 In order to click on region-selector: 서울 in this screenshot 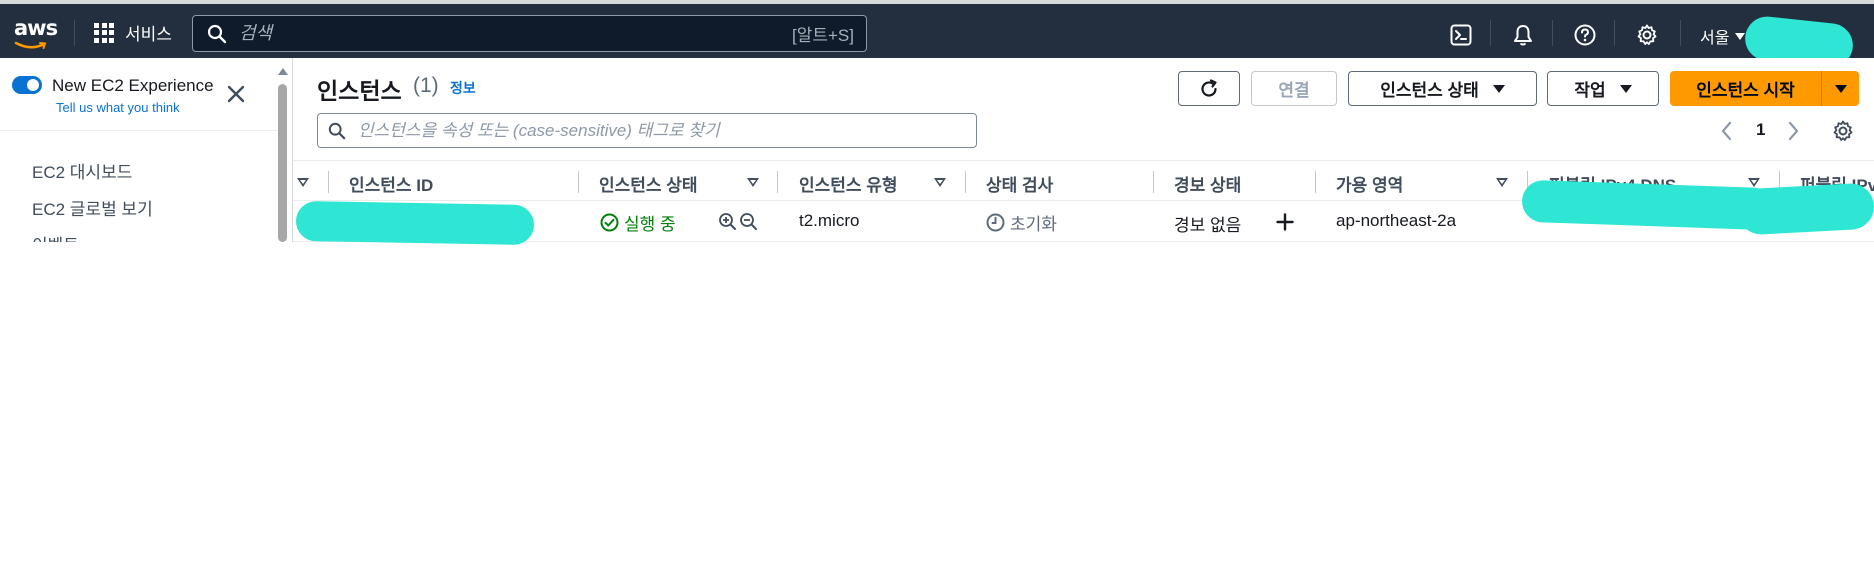, I will do `click(1723, 36)`.